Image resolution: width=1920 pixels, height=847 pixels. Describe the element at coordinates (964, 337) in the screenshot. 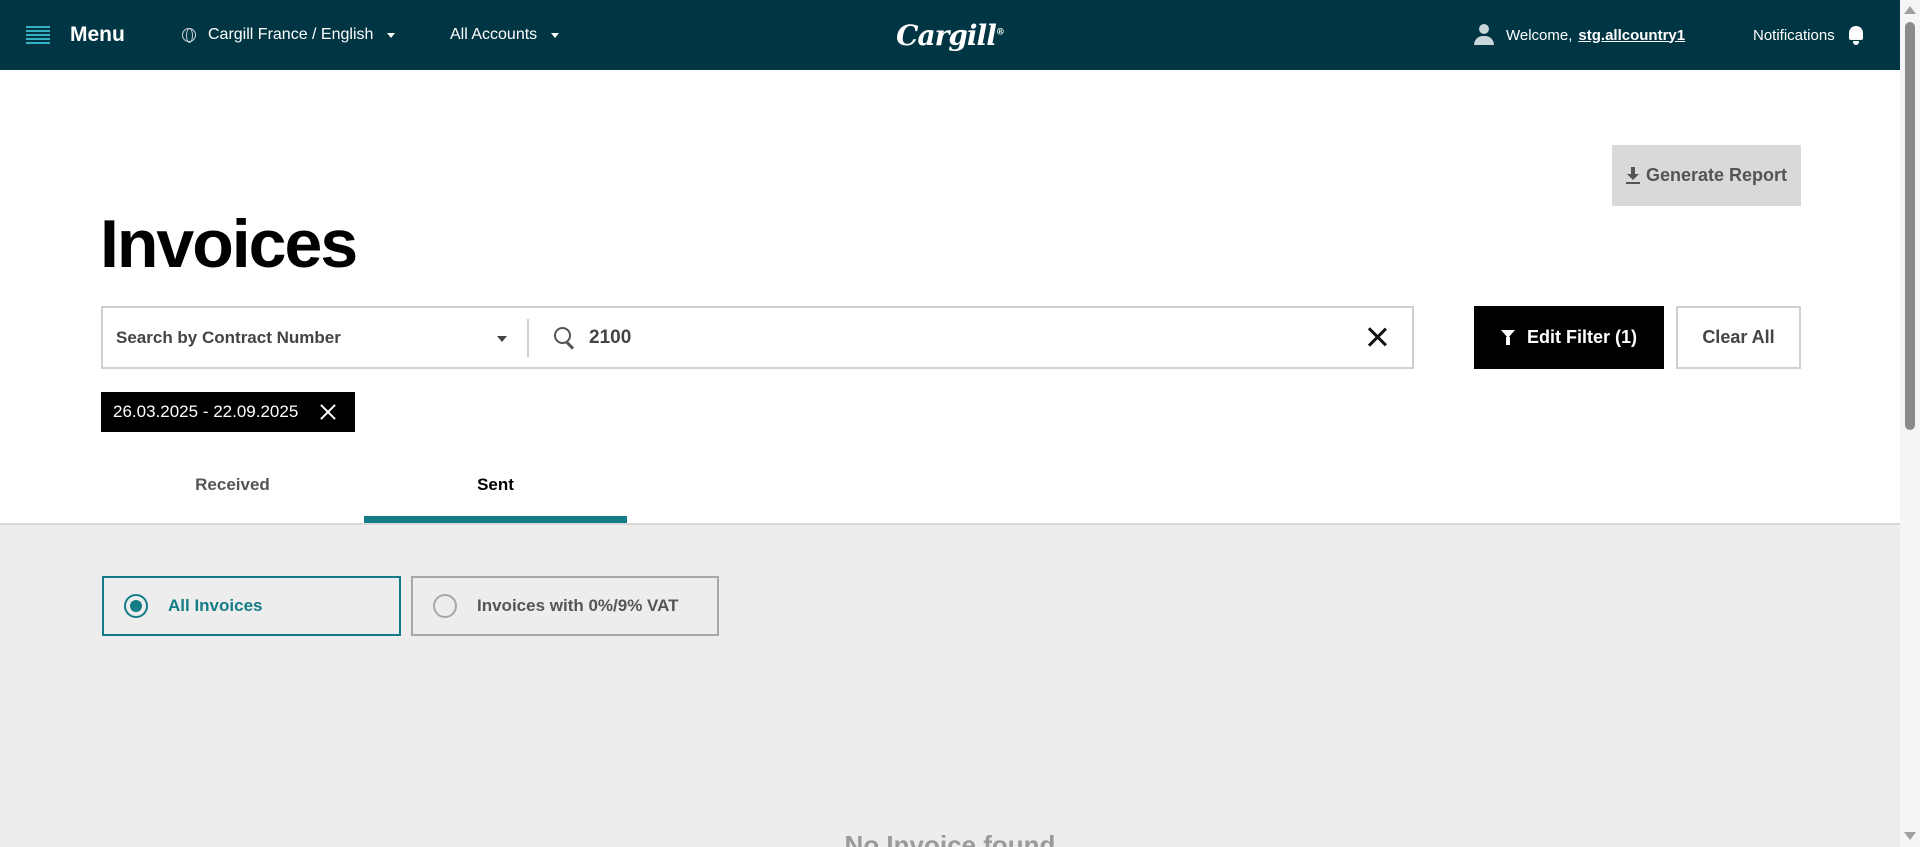

I see `search-input` at that location.